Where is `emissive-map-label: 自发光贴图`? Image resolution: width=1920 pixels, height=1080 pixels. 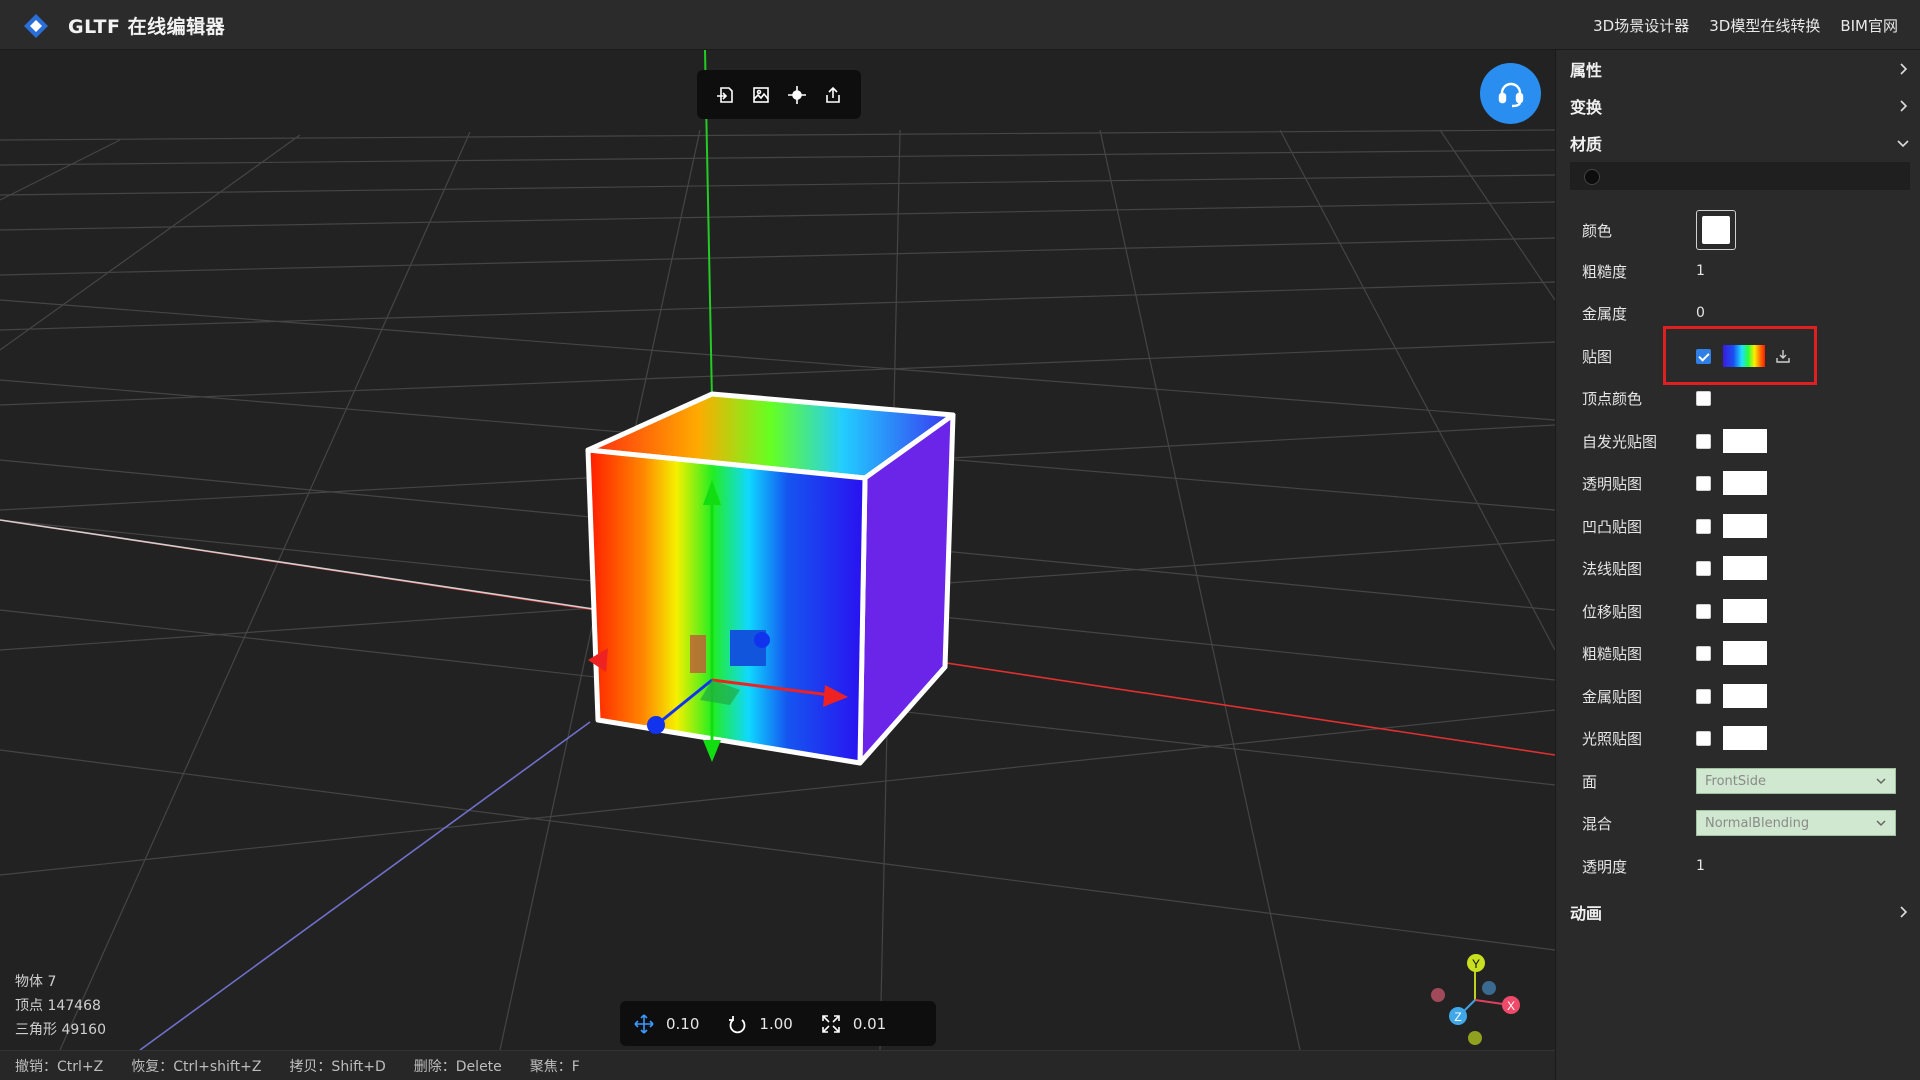 emissive-map-label: 自发光贴图 is located at coordinates (1620, 441).